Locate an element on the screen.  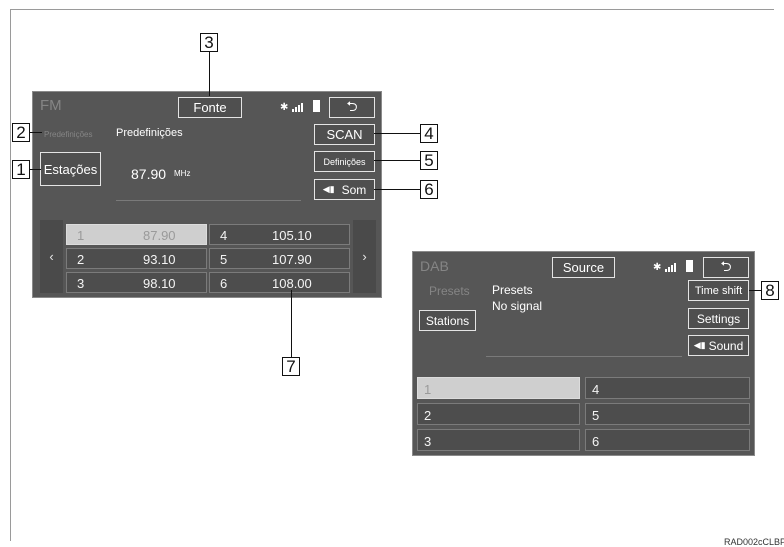
tab-stations-label: Estações is located at coordinates (70, 169).